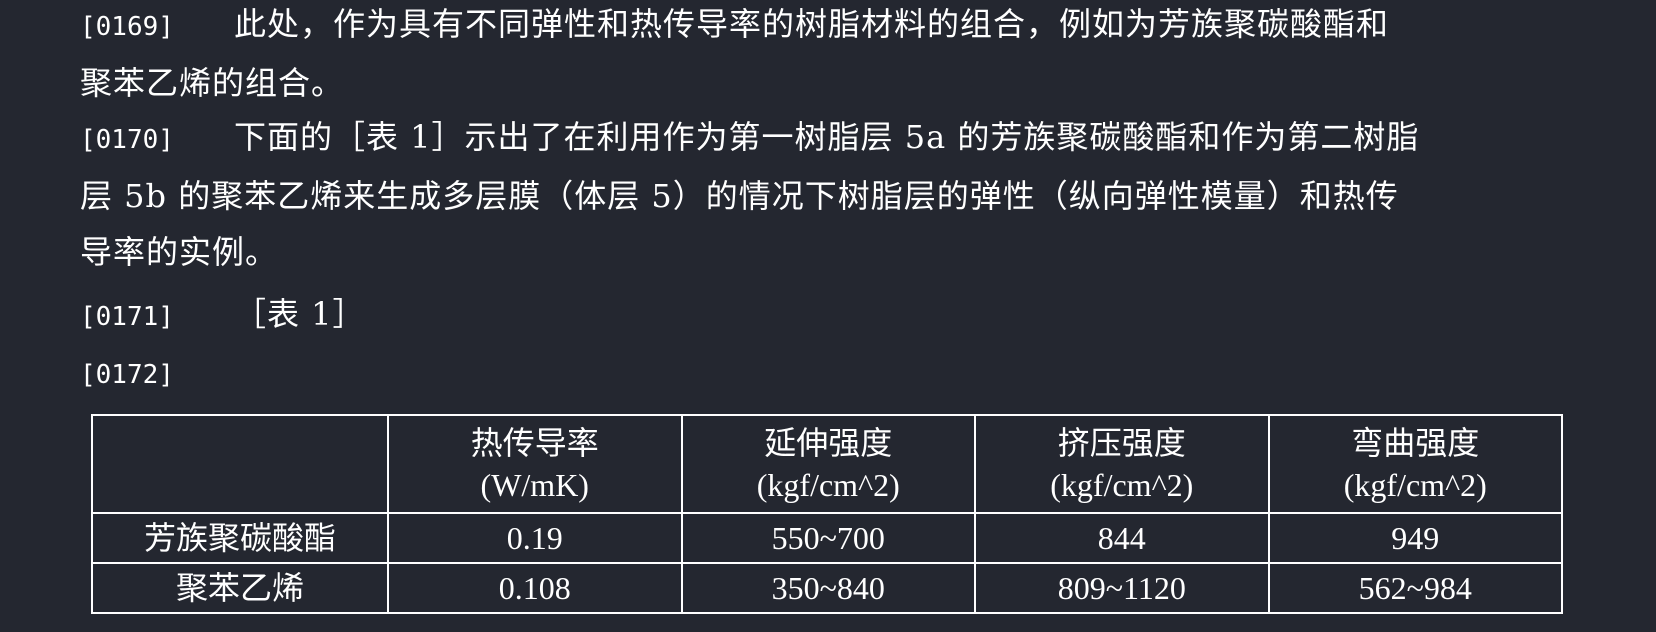  I want to click on header-name: 弯曲强度, so click(1415, 443).